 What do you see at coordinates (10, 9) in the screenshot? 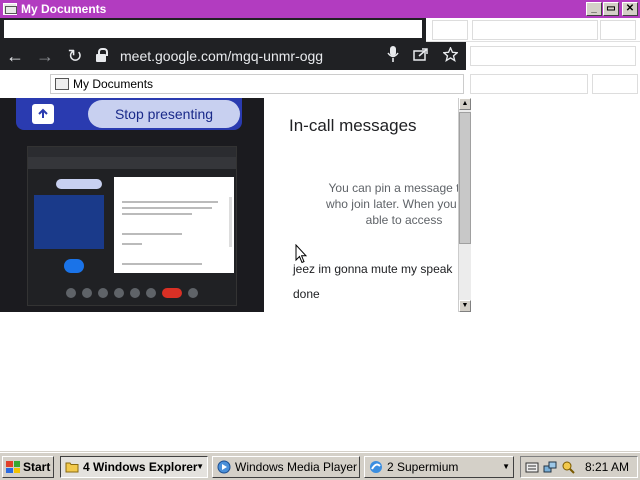
I see `folder-window-icon` at bounding box center [10, 9].